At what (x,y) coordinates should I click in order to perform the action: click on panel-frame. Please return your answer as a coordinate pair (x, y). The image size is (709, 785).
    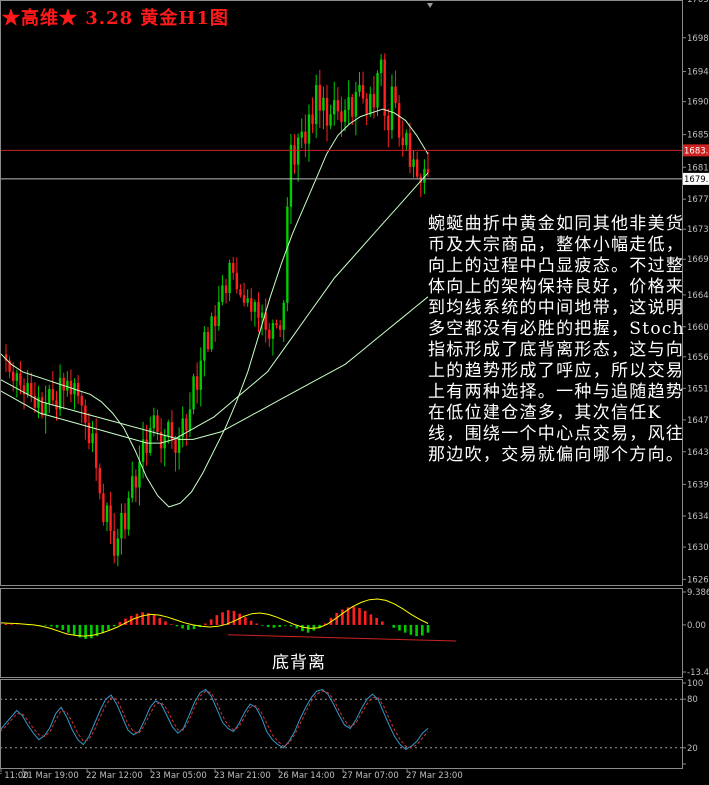
    Looking at the image, I should click on (341, 724).